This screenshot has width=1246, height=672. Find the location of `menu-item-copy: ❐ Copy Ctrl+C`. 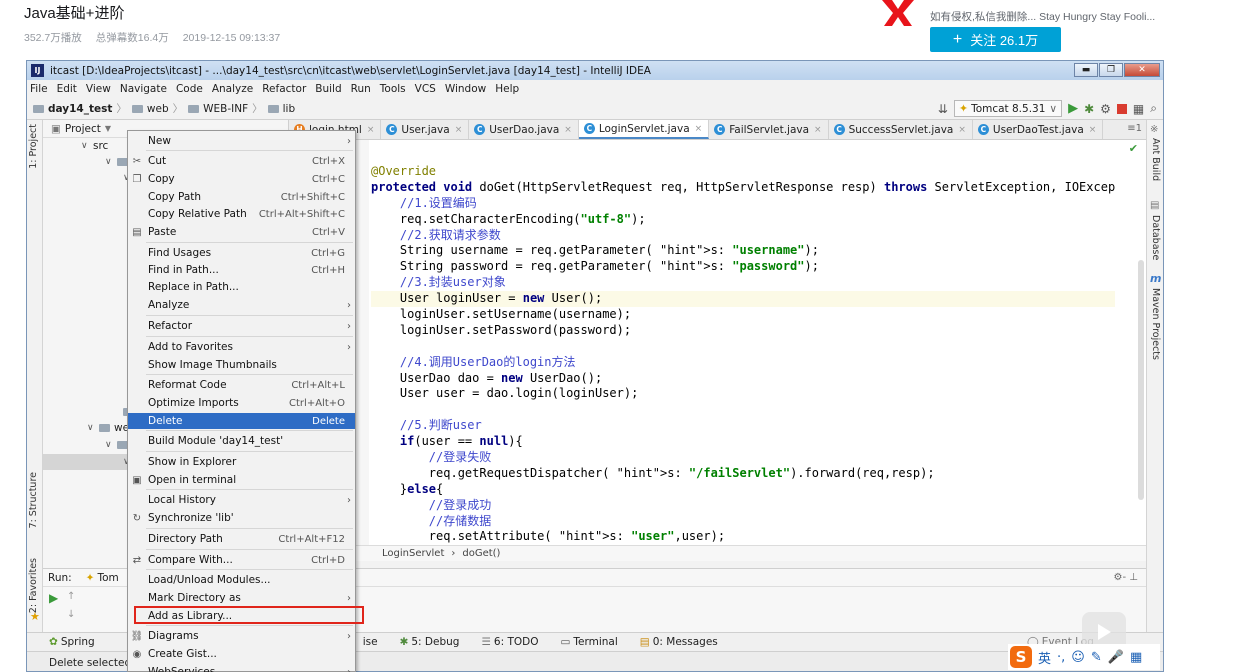

menu-item-copy: ❐ Copy Ctrl+C is located at coordinates (241, 179).